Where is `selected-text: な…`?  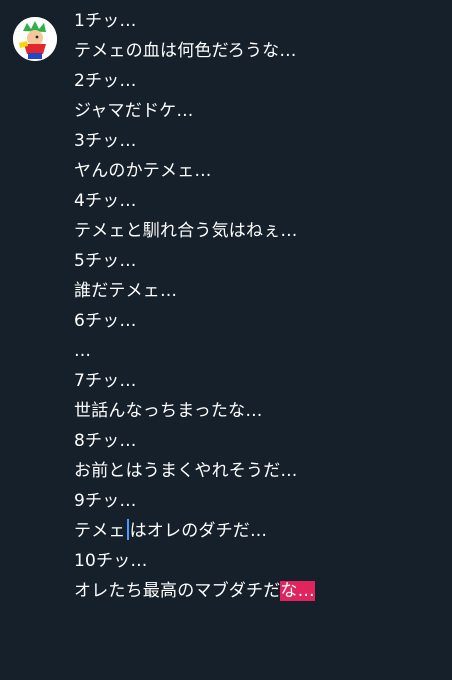
selected-text: な… is located at coordinates (297, 591).